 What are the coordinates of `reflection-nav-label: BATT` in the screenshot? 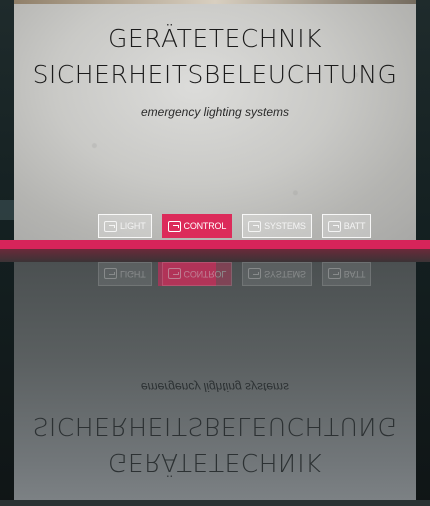 It's located at (354, 274).